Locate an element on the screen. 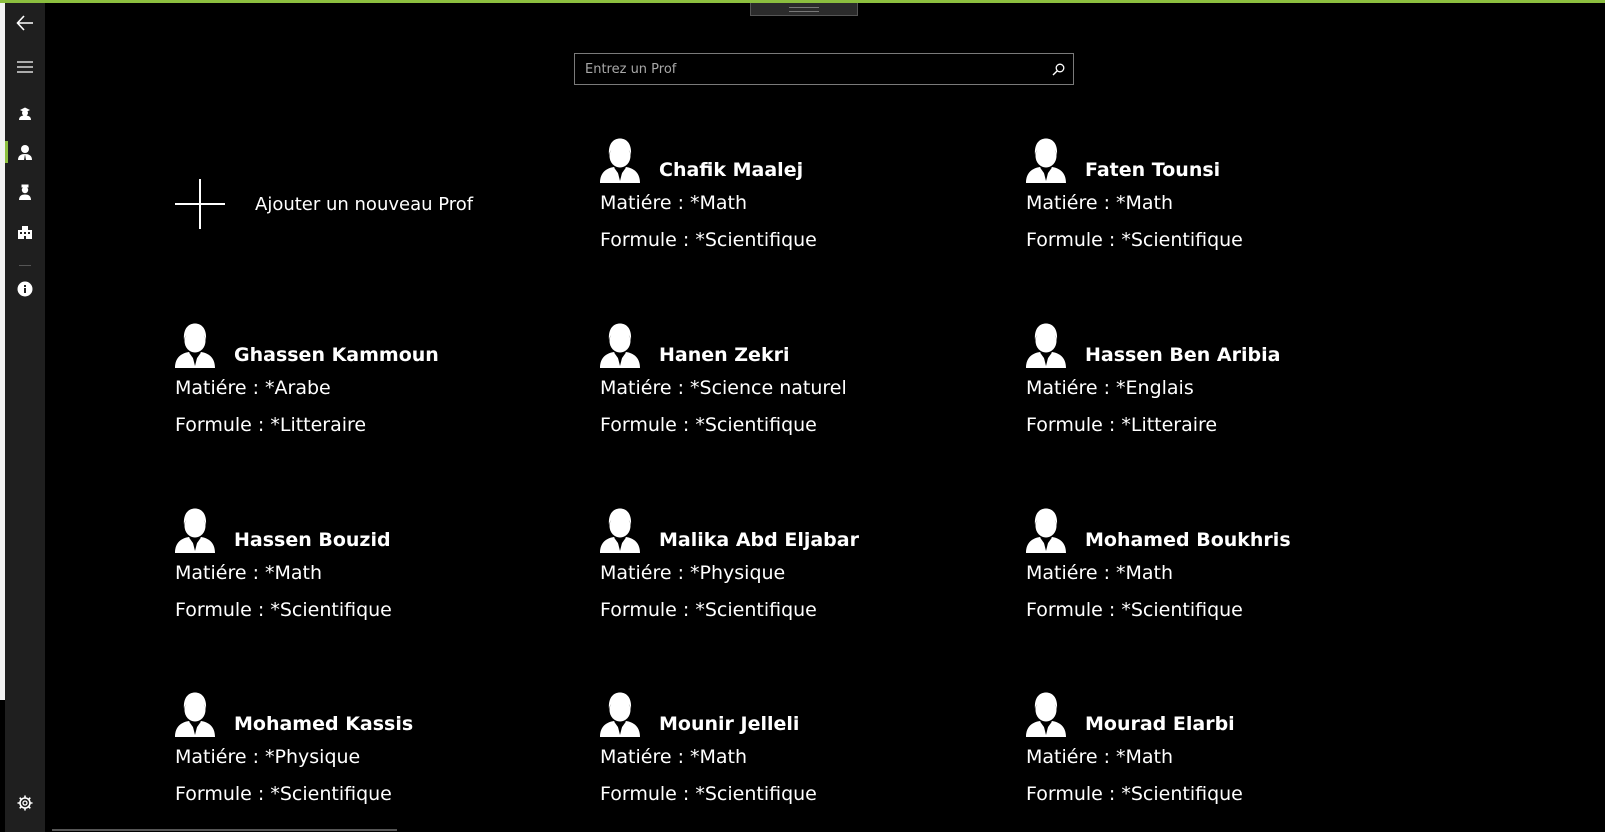 This screenshot has height=832, width=1605. professor-icon is located at coordinates (25, 152).